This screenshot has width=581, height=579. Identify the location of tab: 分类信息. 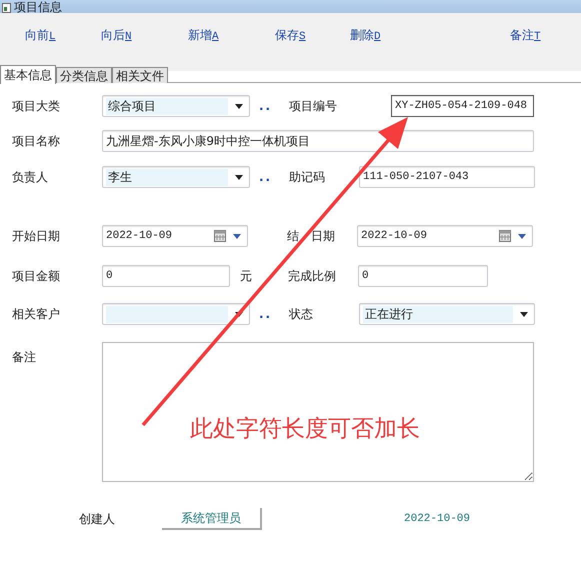
(84, 75).